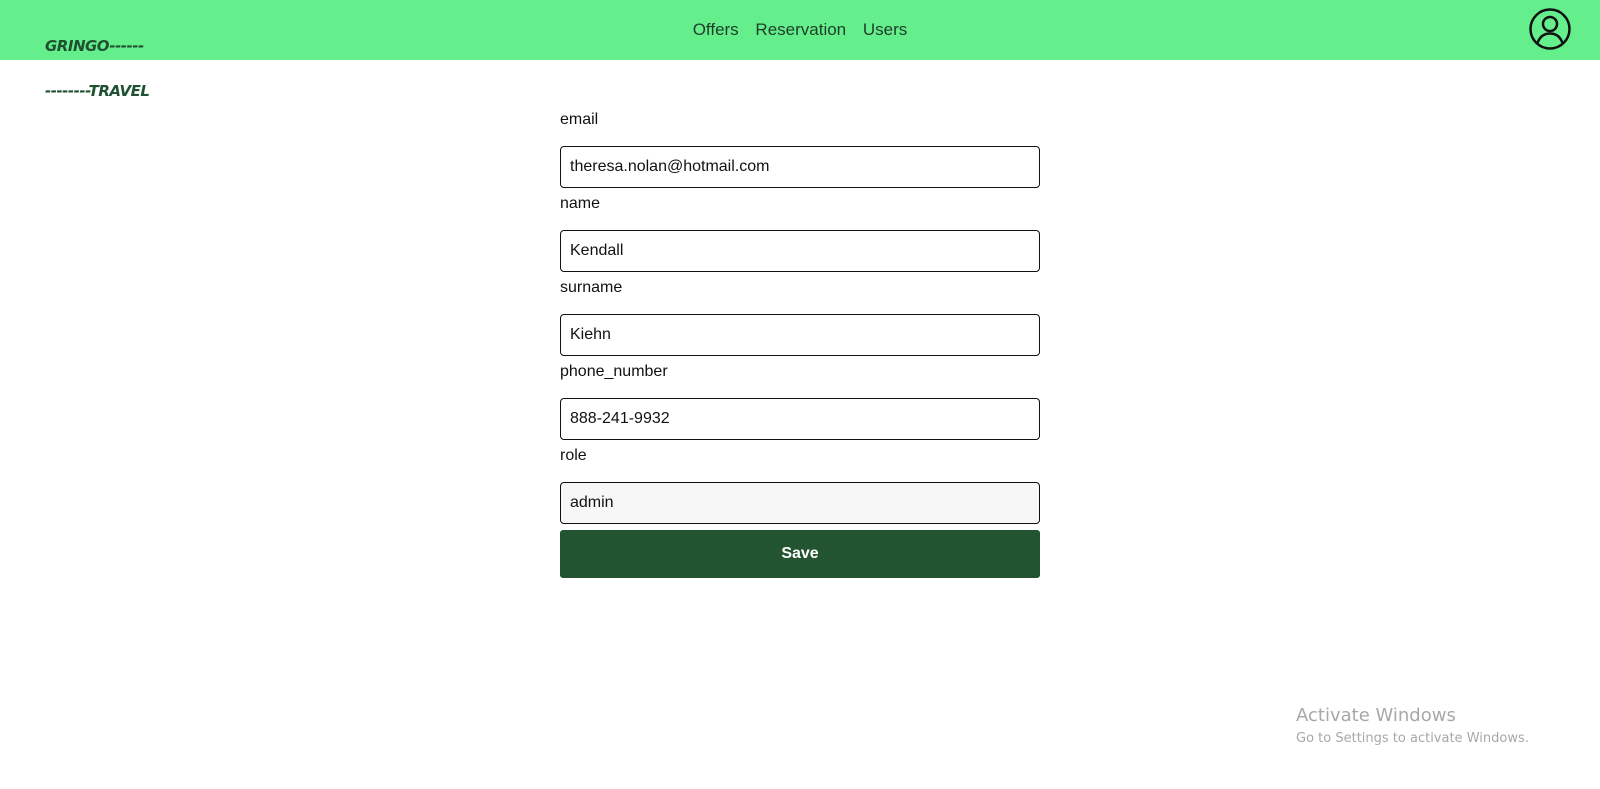 The width and height of the screenshot is (1600, 789). I want to click on phone-number-field, so click(800, 419).